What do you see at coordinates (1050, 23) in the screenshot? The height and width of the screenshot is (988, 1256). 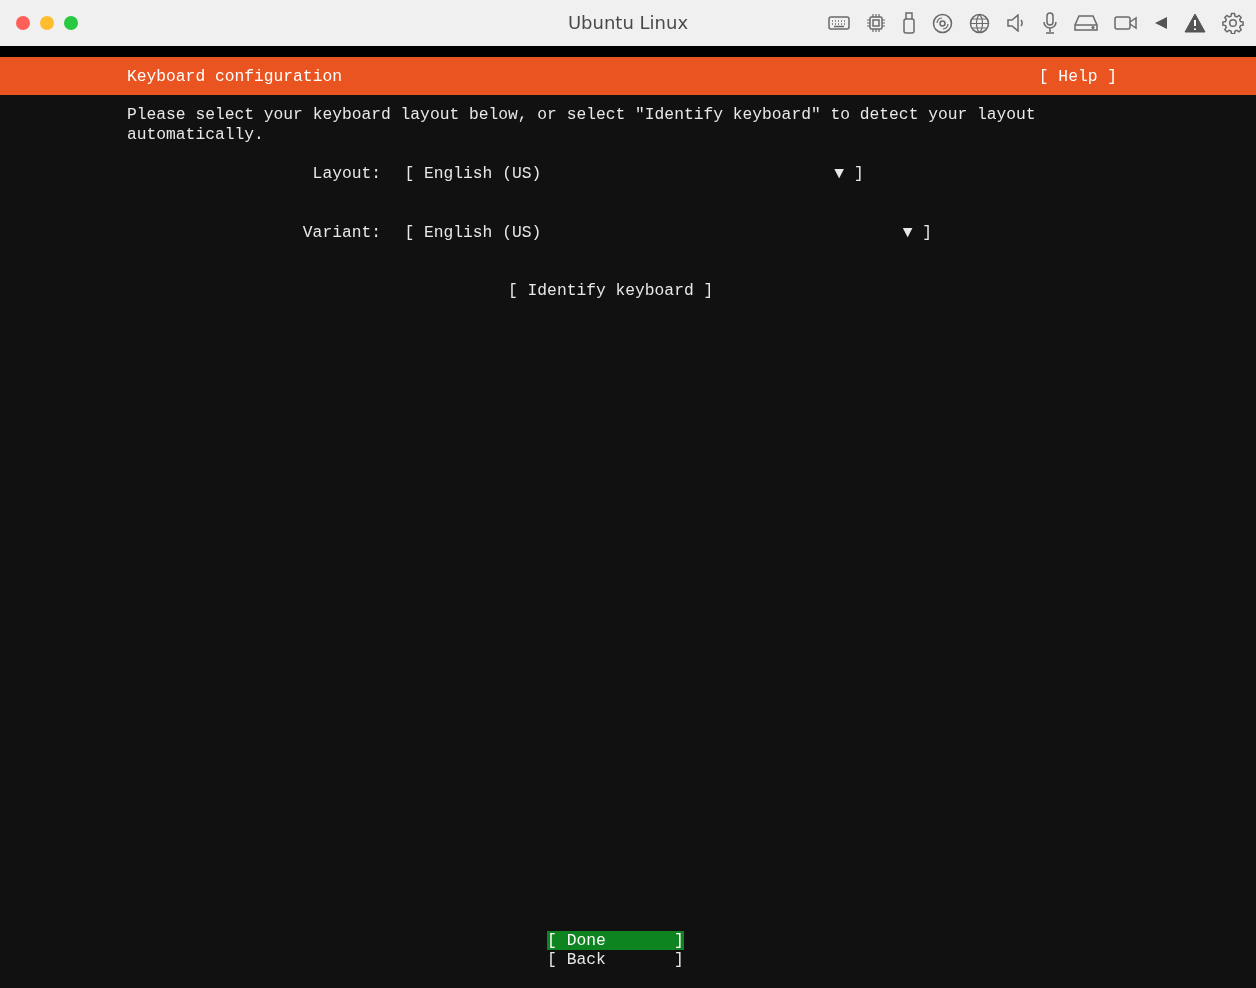 I see `microphone-icon` at bounding box center [1050, 23].